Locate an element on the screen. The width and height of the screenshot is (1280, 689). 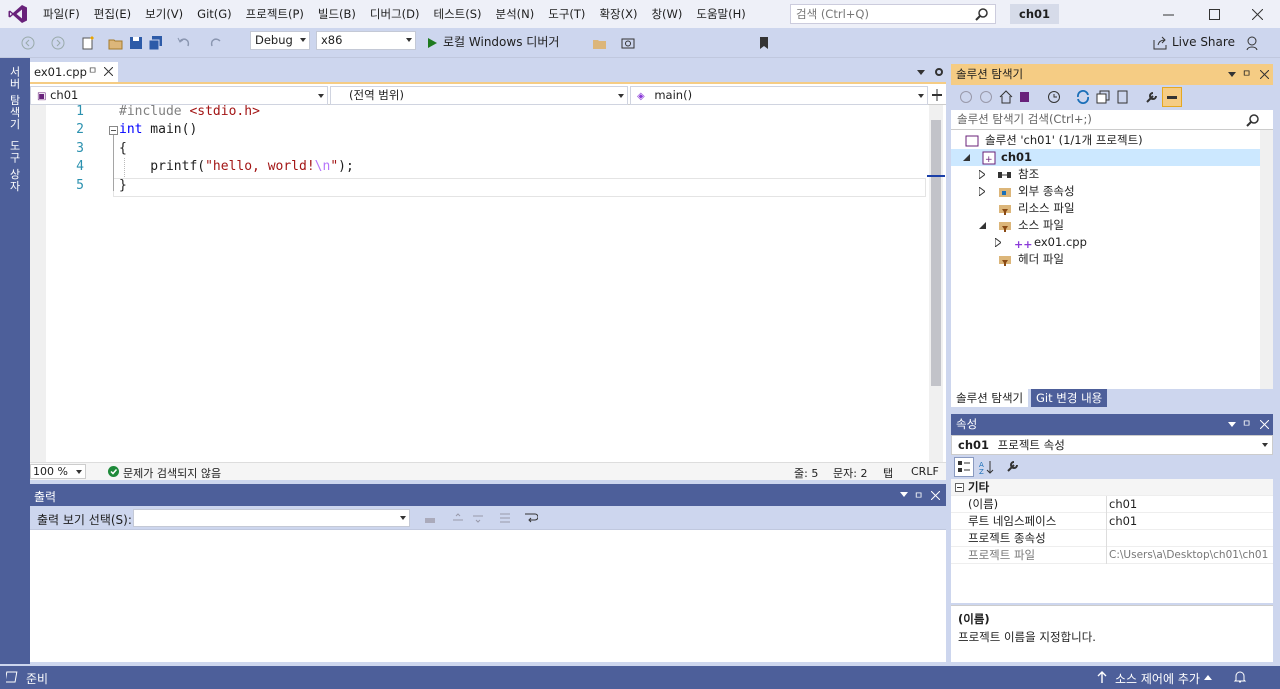
home-icon is located at coordinates (1006, 97).